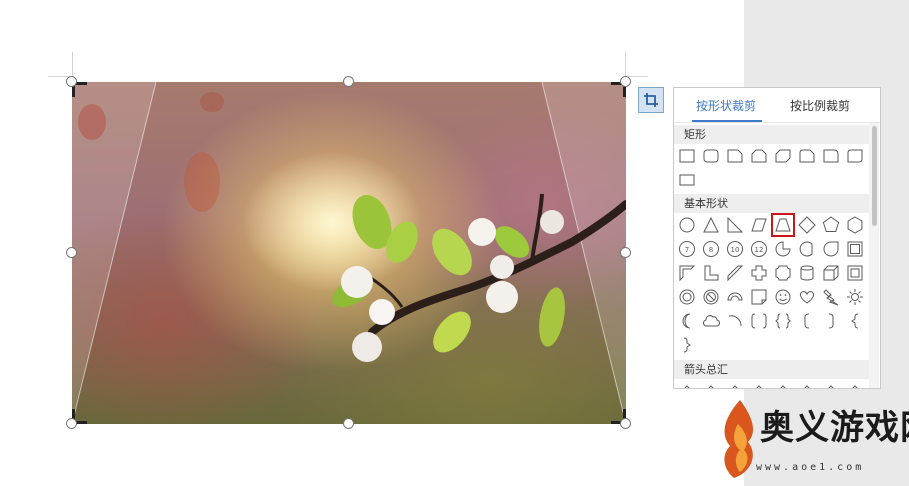  I want to click on shape-triangle, so click(711, 225).